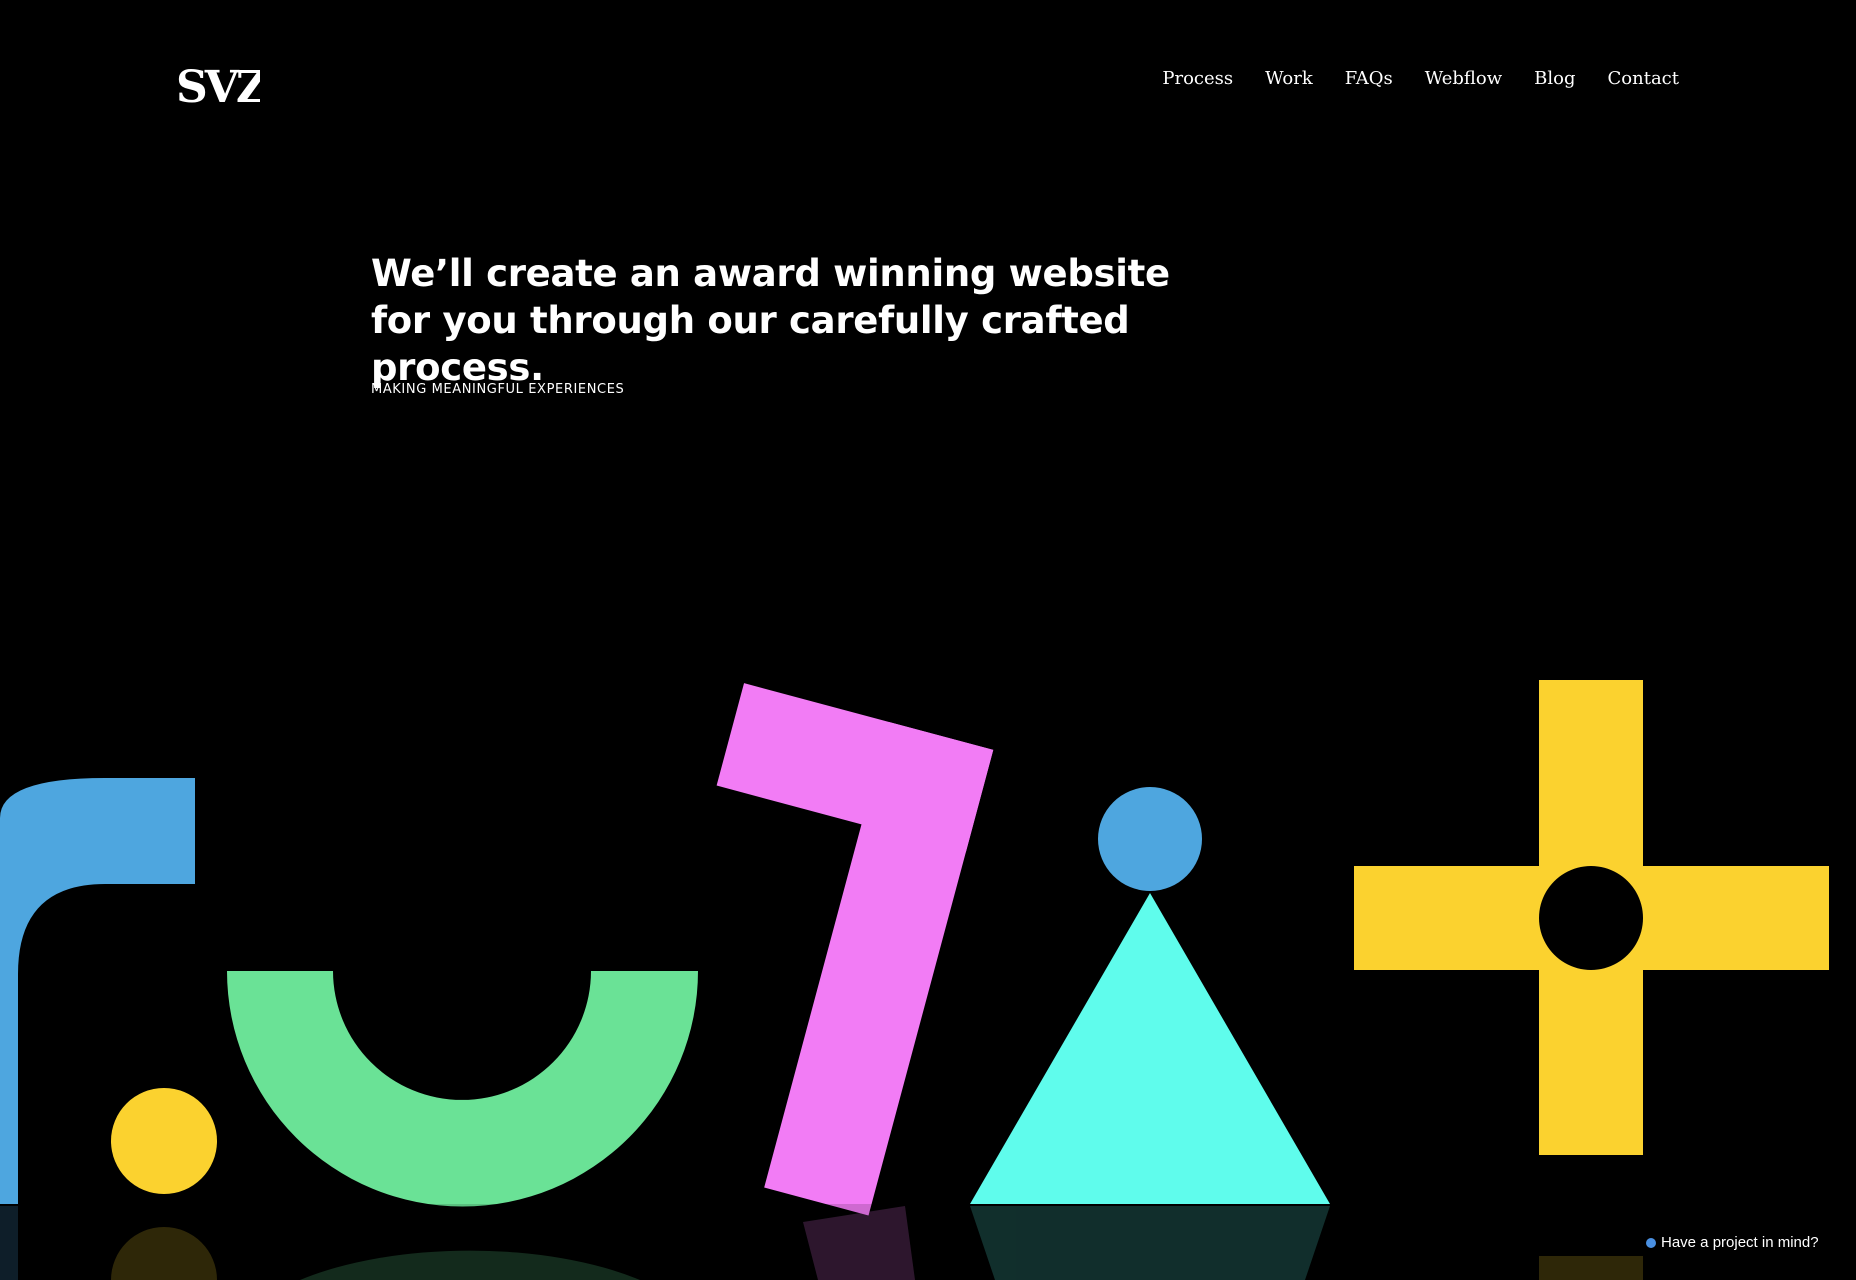  What do you see at coordinates (1740, 1242) in the screenshot?
I see `cta-label: Have a project in mind?` at bounding box center [1740, 1242].